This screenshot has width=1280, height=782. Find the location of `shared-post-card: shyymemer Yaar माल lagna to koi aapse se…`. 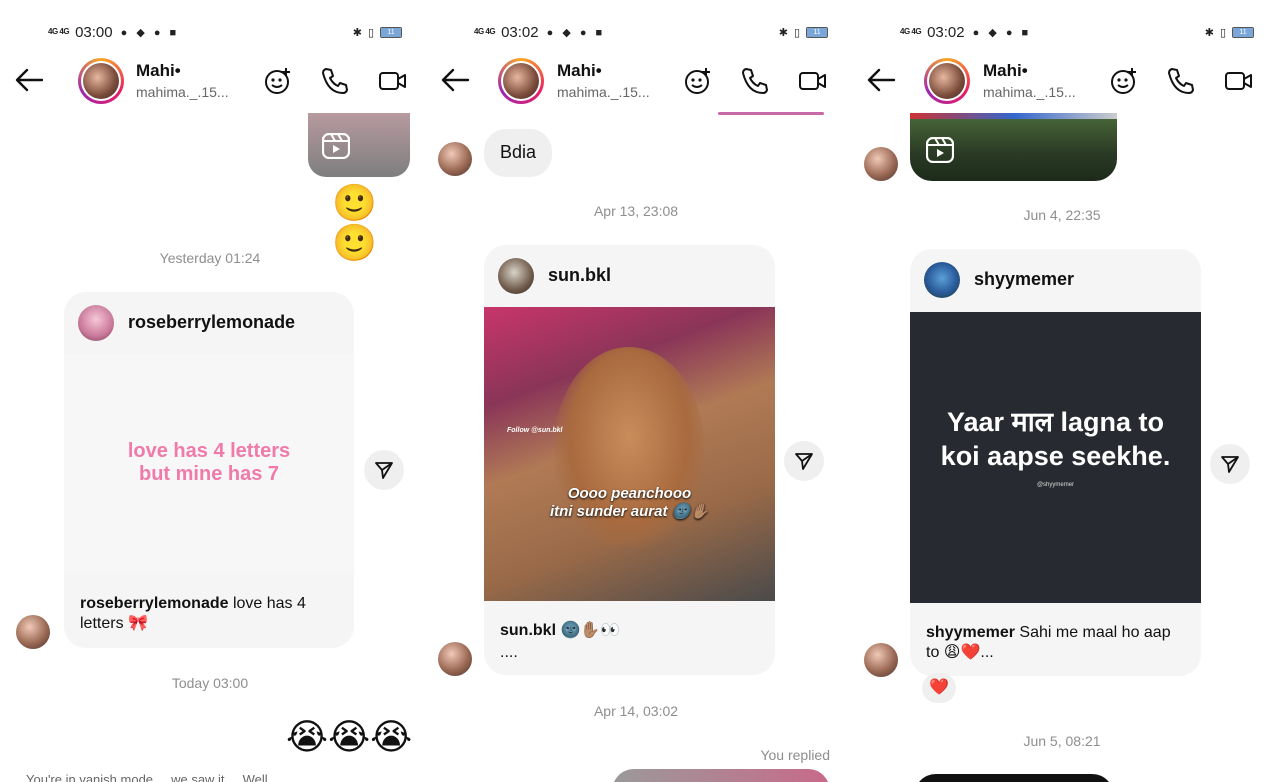

shared-post-card: shyymemer Yaar माल lagna to koi aapse se… is located at coordinates (1055, 462).